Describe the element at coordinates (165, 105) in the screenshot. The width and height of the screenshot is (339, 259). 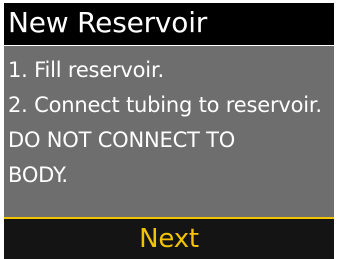
I see `instruction-line: 2. Connect tubing to reservoir.` at that location.